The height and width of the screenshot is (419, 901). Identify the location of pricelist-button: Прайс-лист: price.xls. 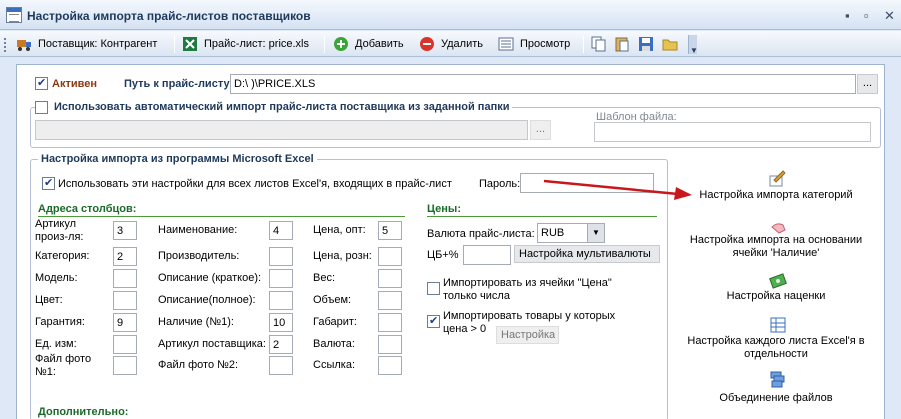
(245, 44).